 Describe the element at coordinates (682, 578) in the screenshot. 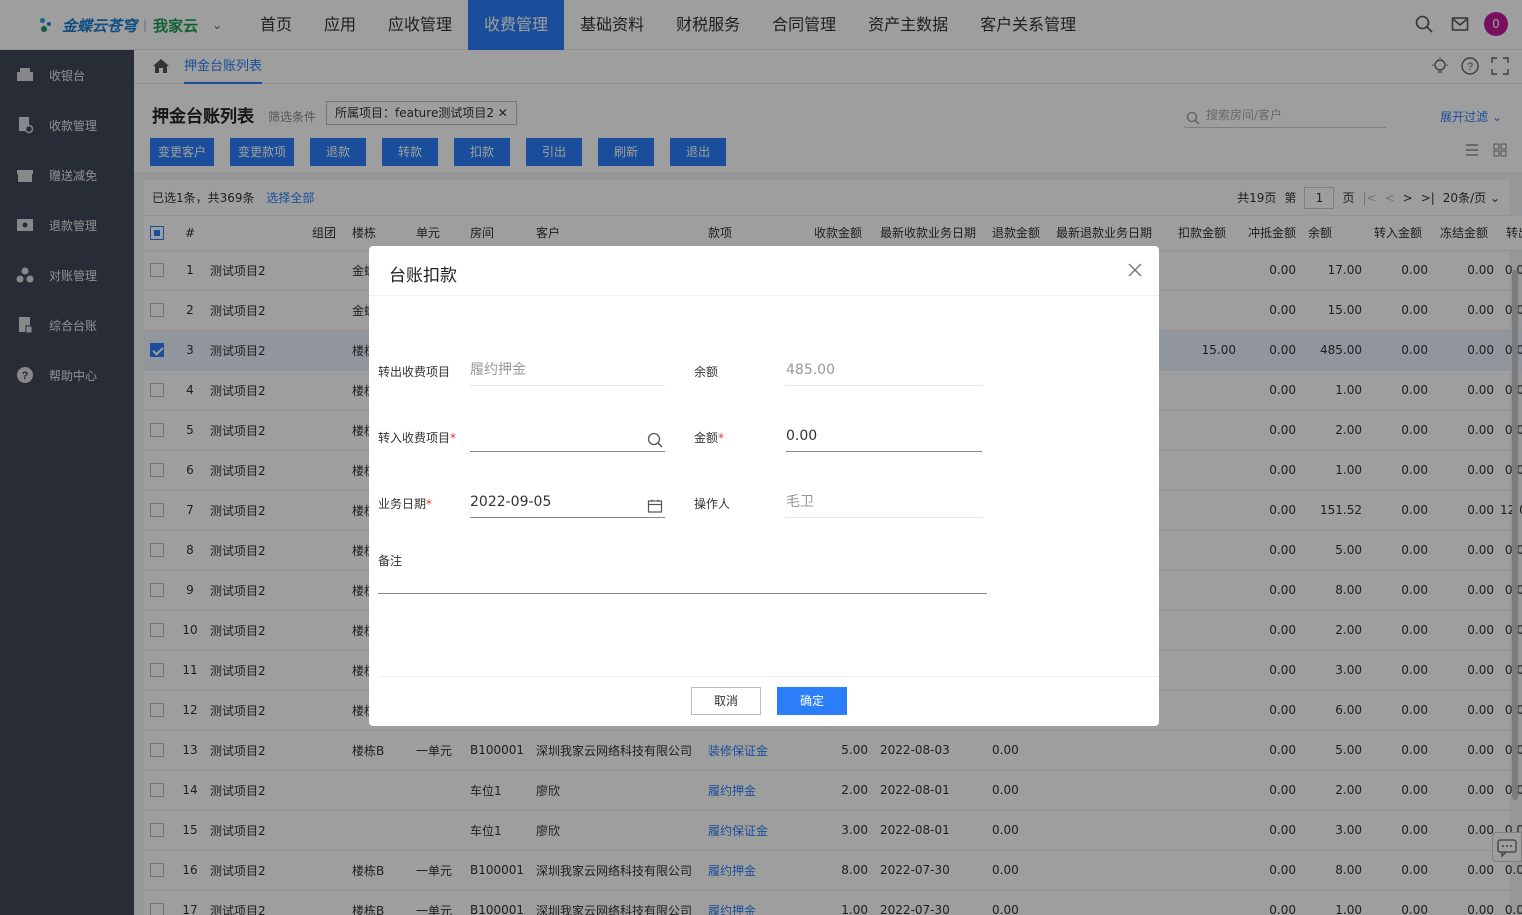

I see `remark-input` at that location.